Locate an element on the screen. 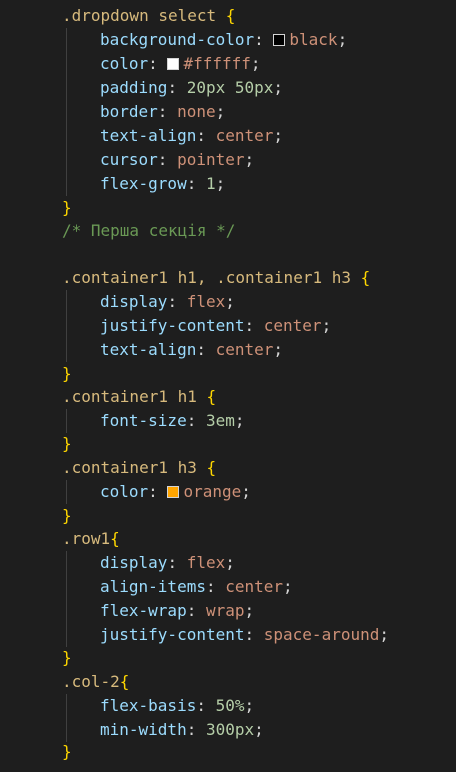 The image size is (456, 772). code-line: /* Перша секція */ is located at coordinates (148, 231).